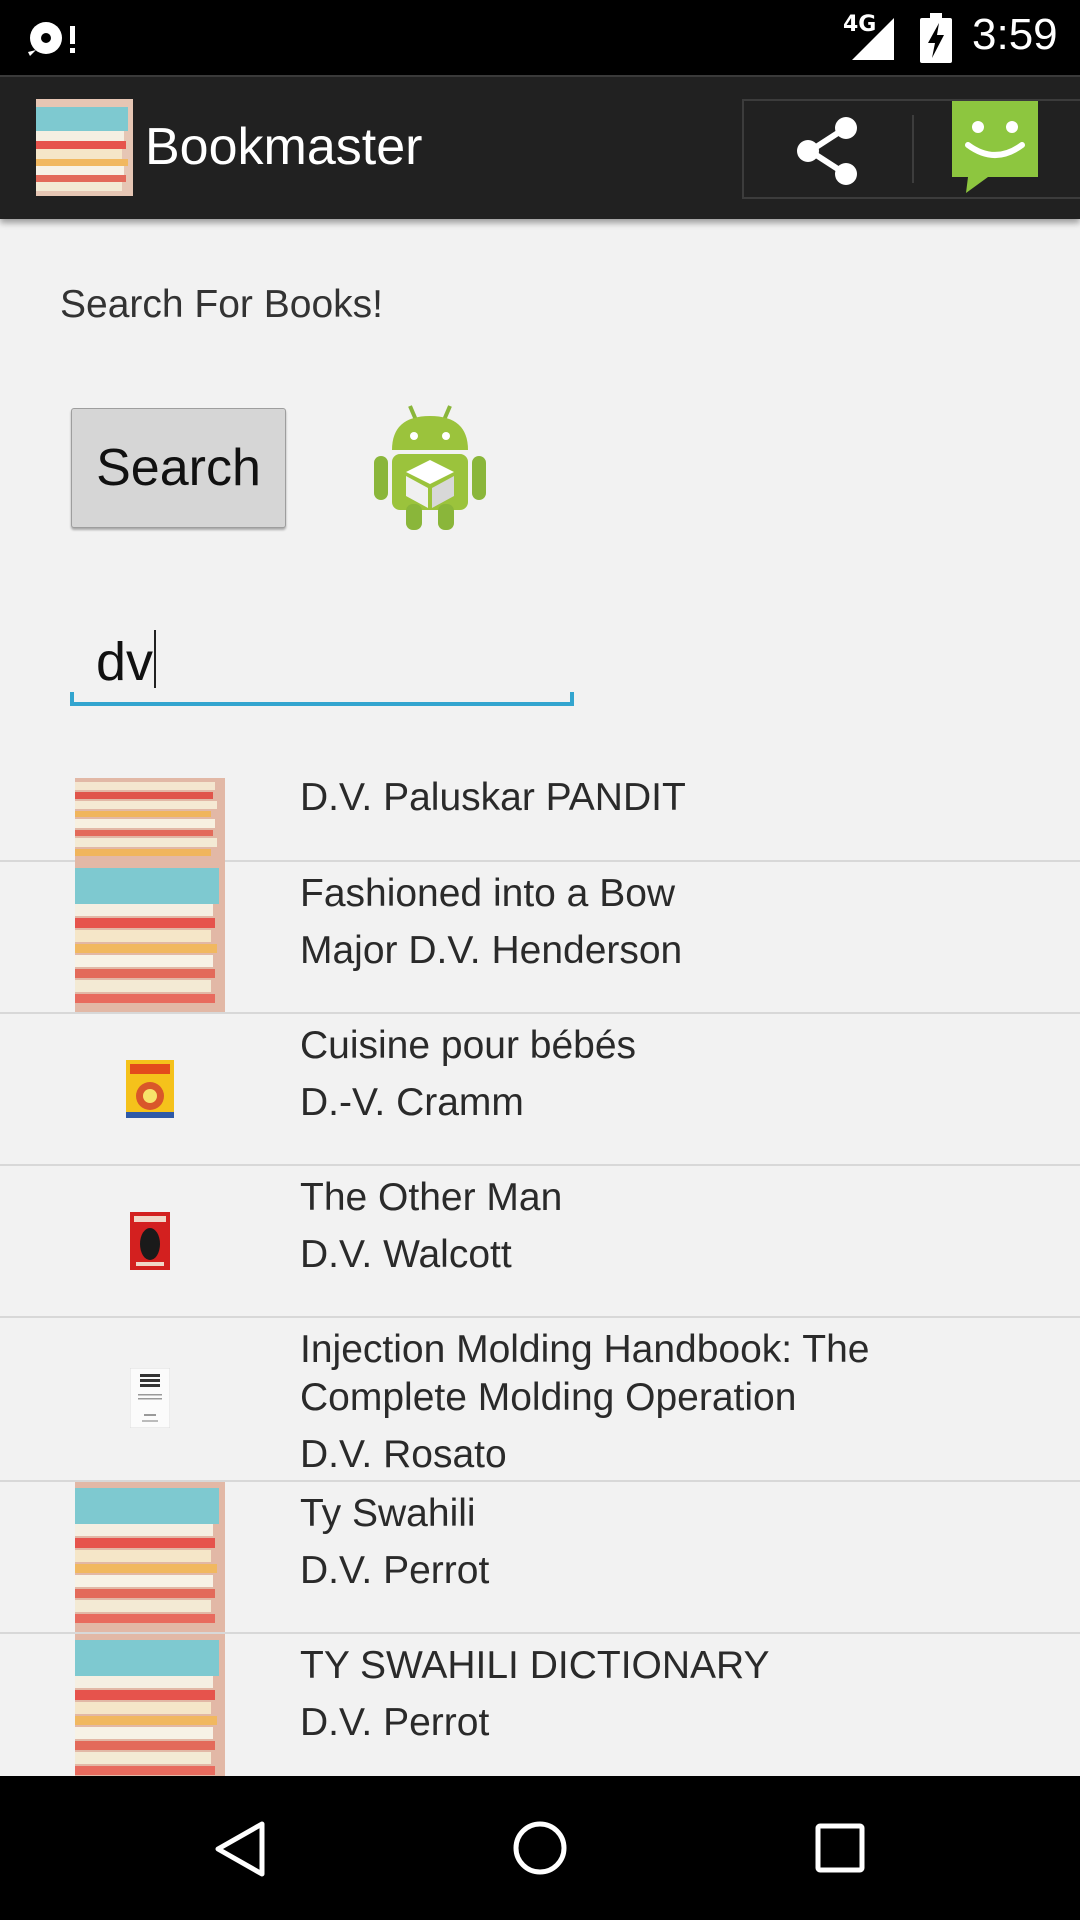  I want to click on sync-alert-icon, so click(51, 39).